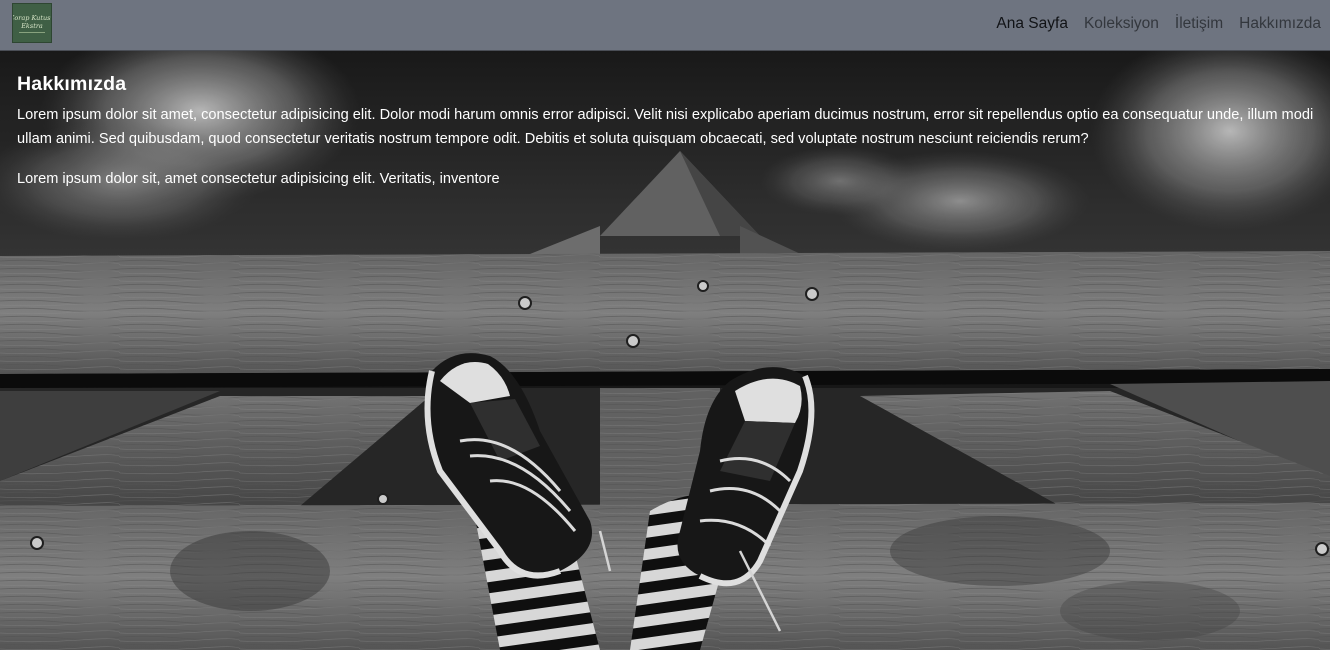 The image size is (1330, 650). Describe the element at coordinates (32, 32) in the screenshot. I see `logo-divider` at that location.